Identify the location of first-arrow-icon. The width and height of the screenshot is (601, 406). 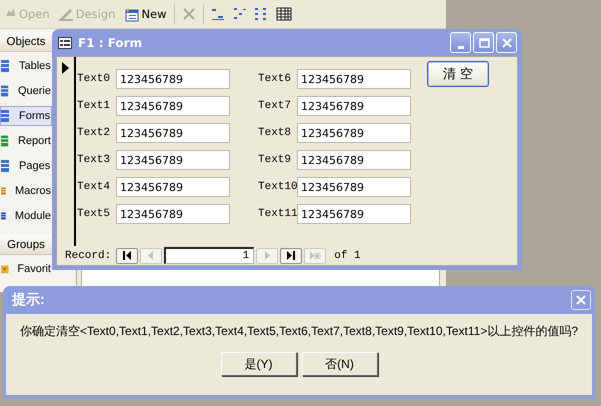
(127, 255).